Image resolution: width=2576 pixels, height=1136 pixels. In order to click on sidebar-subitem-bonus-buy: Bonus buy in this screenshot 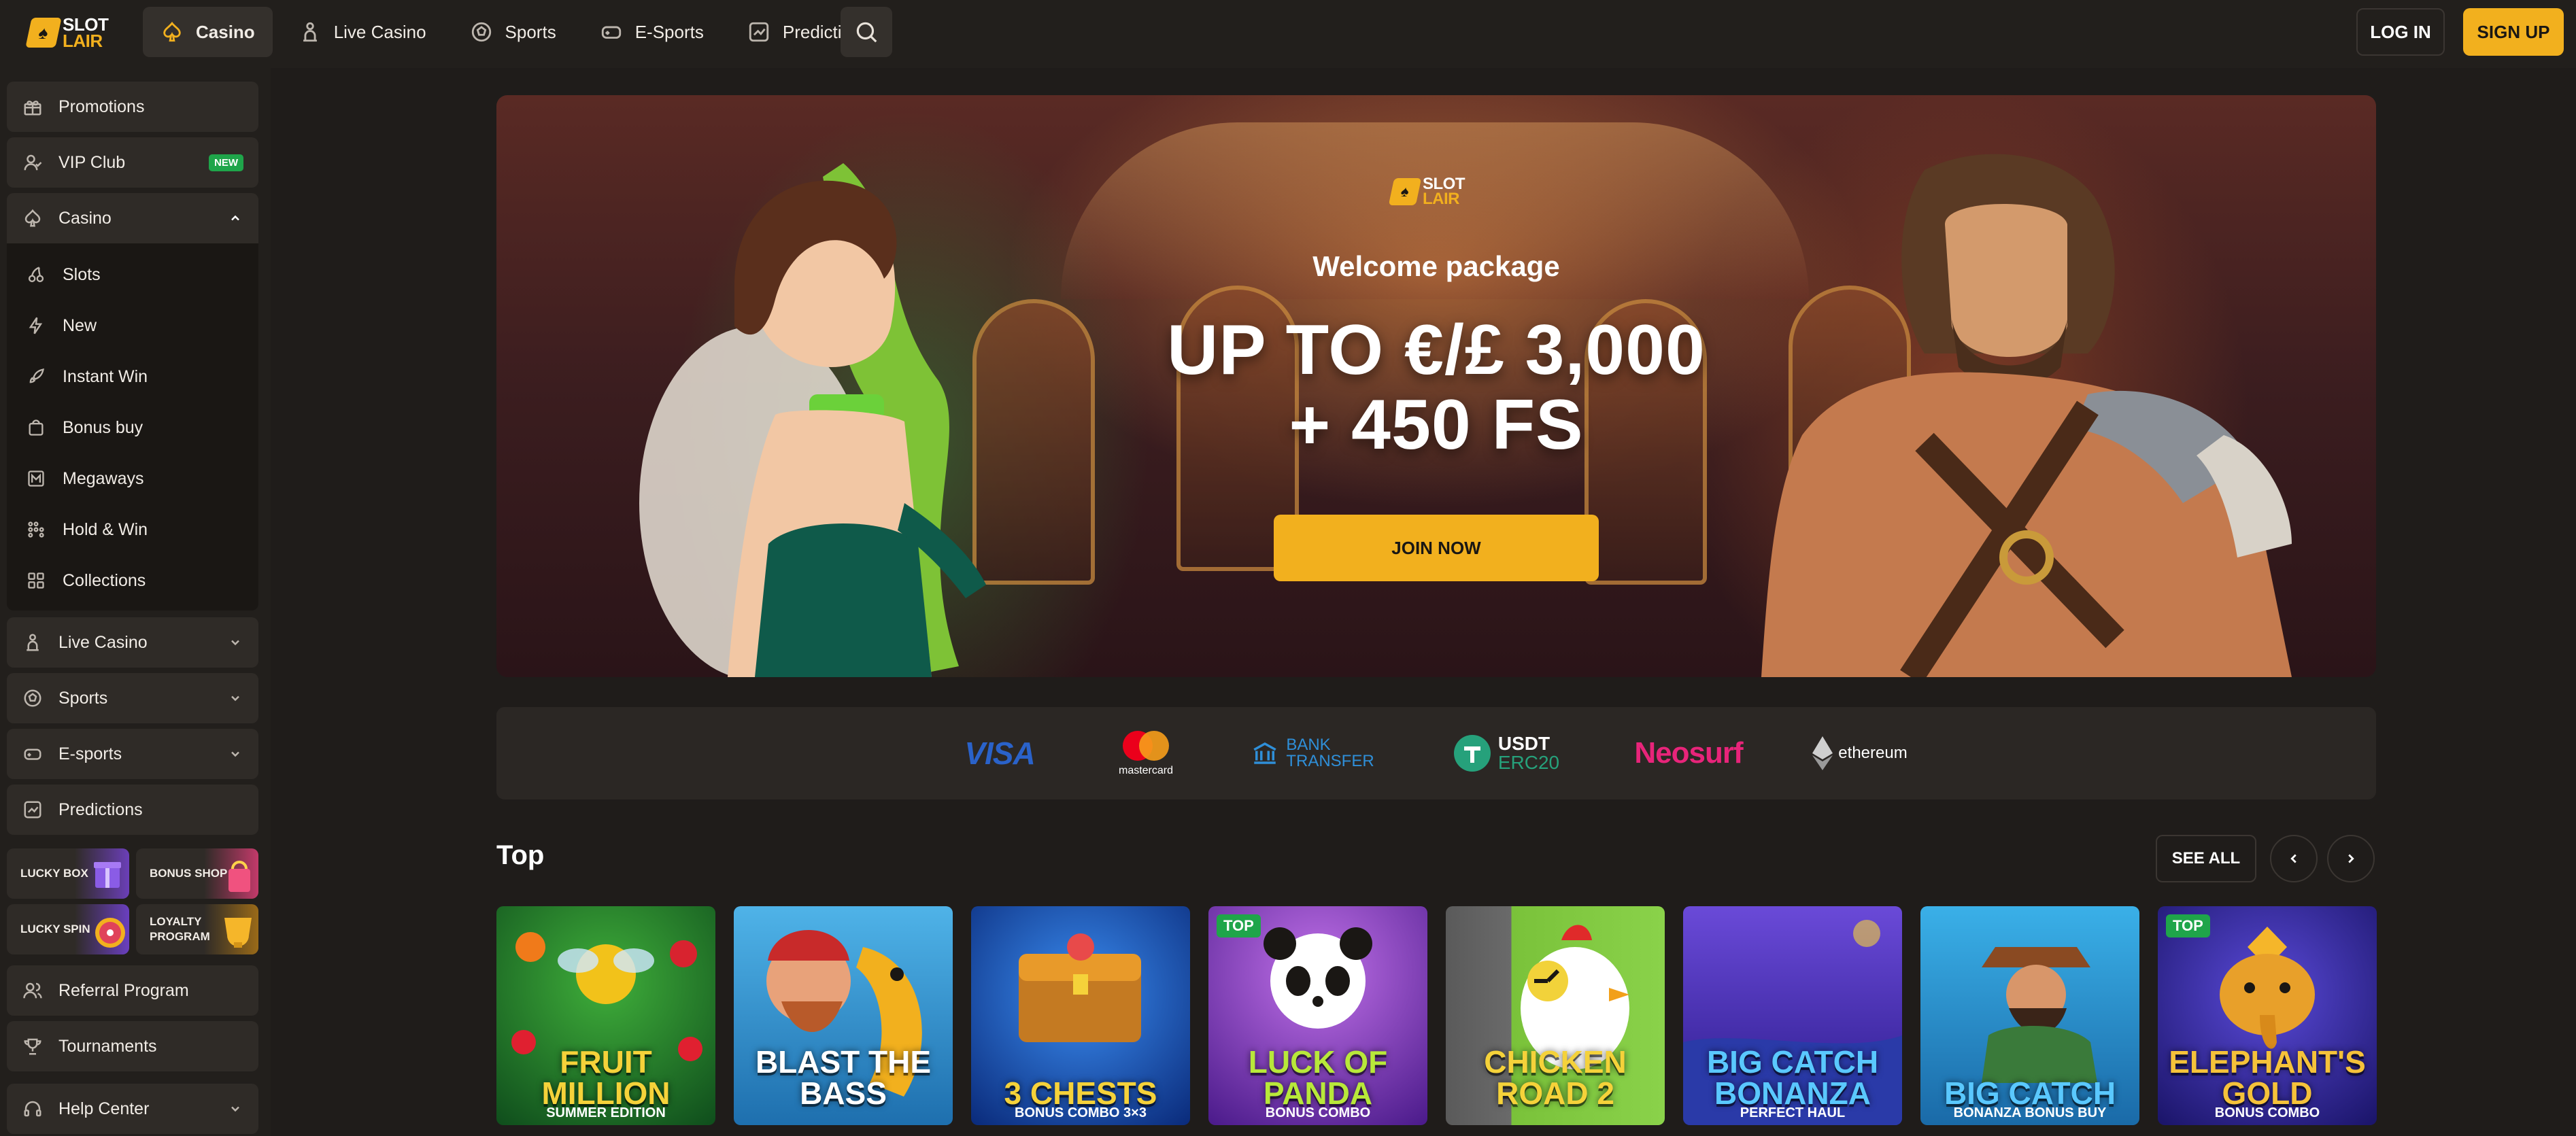, I will do `click(138, 427)`.